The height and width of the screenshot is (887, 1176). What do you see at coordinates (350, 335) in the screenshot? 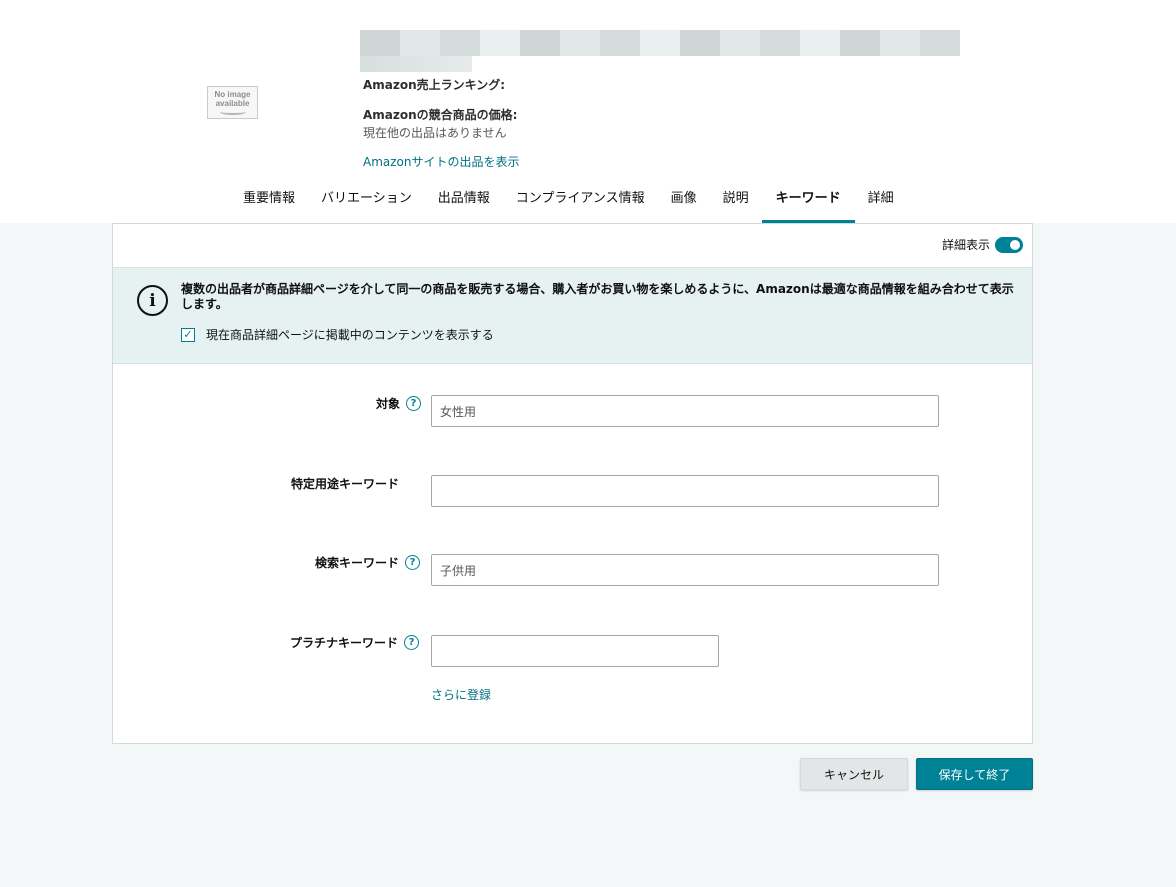
I see `show-current-content-label: 現在商品詳細ページに掲載中のコンテンツを表示する` at bounding box center [350, 335].